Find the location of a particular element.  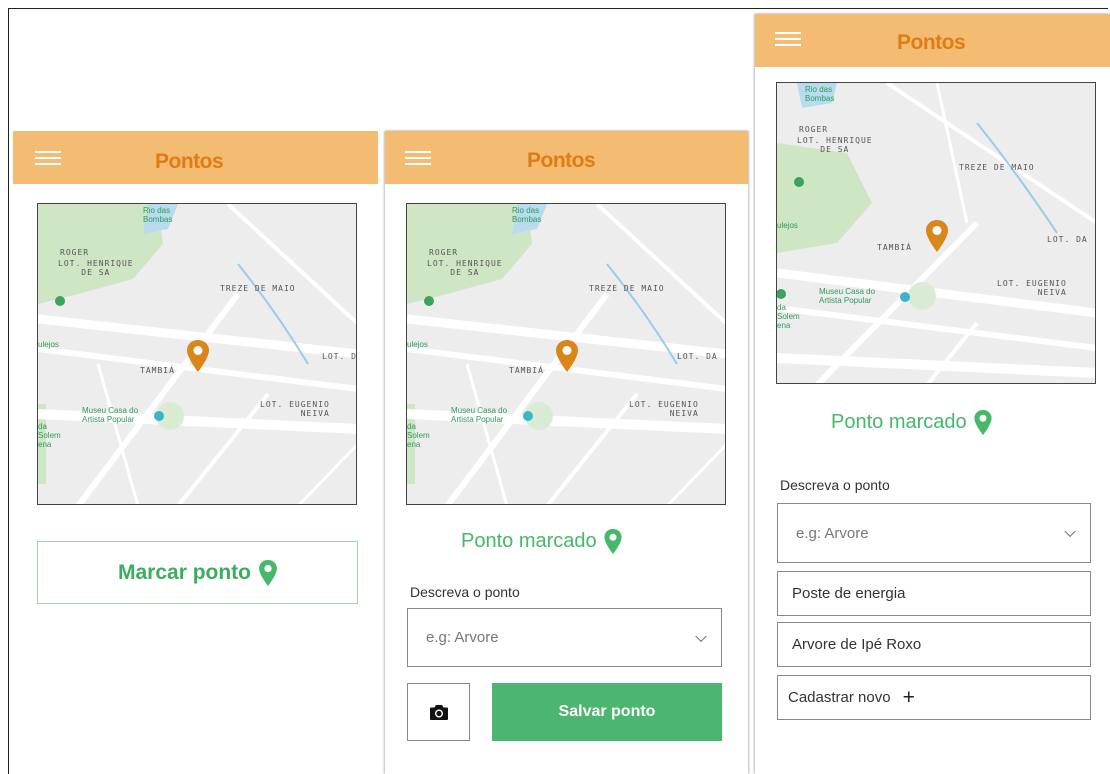

select-option-label: Poste de energia is located at coordinates (849, 593).